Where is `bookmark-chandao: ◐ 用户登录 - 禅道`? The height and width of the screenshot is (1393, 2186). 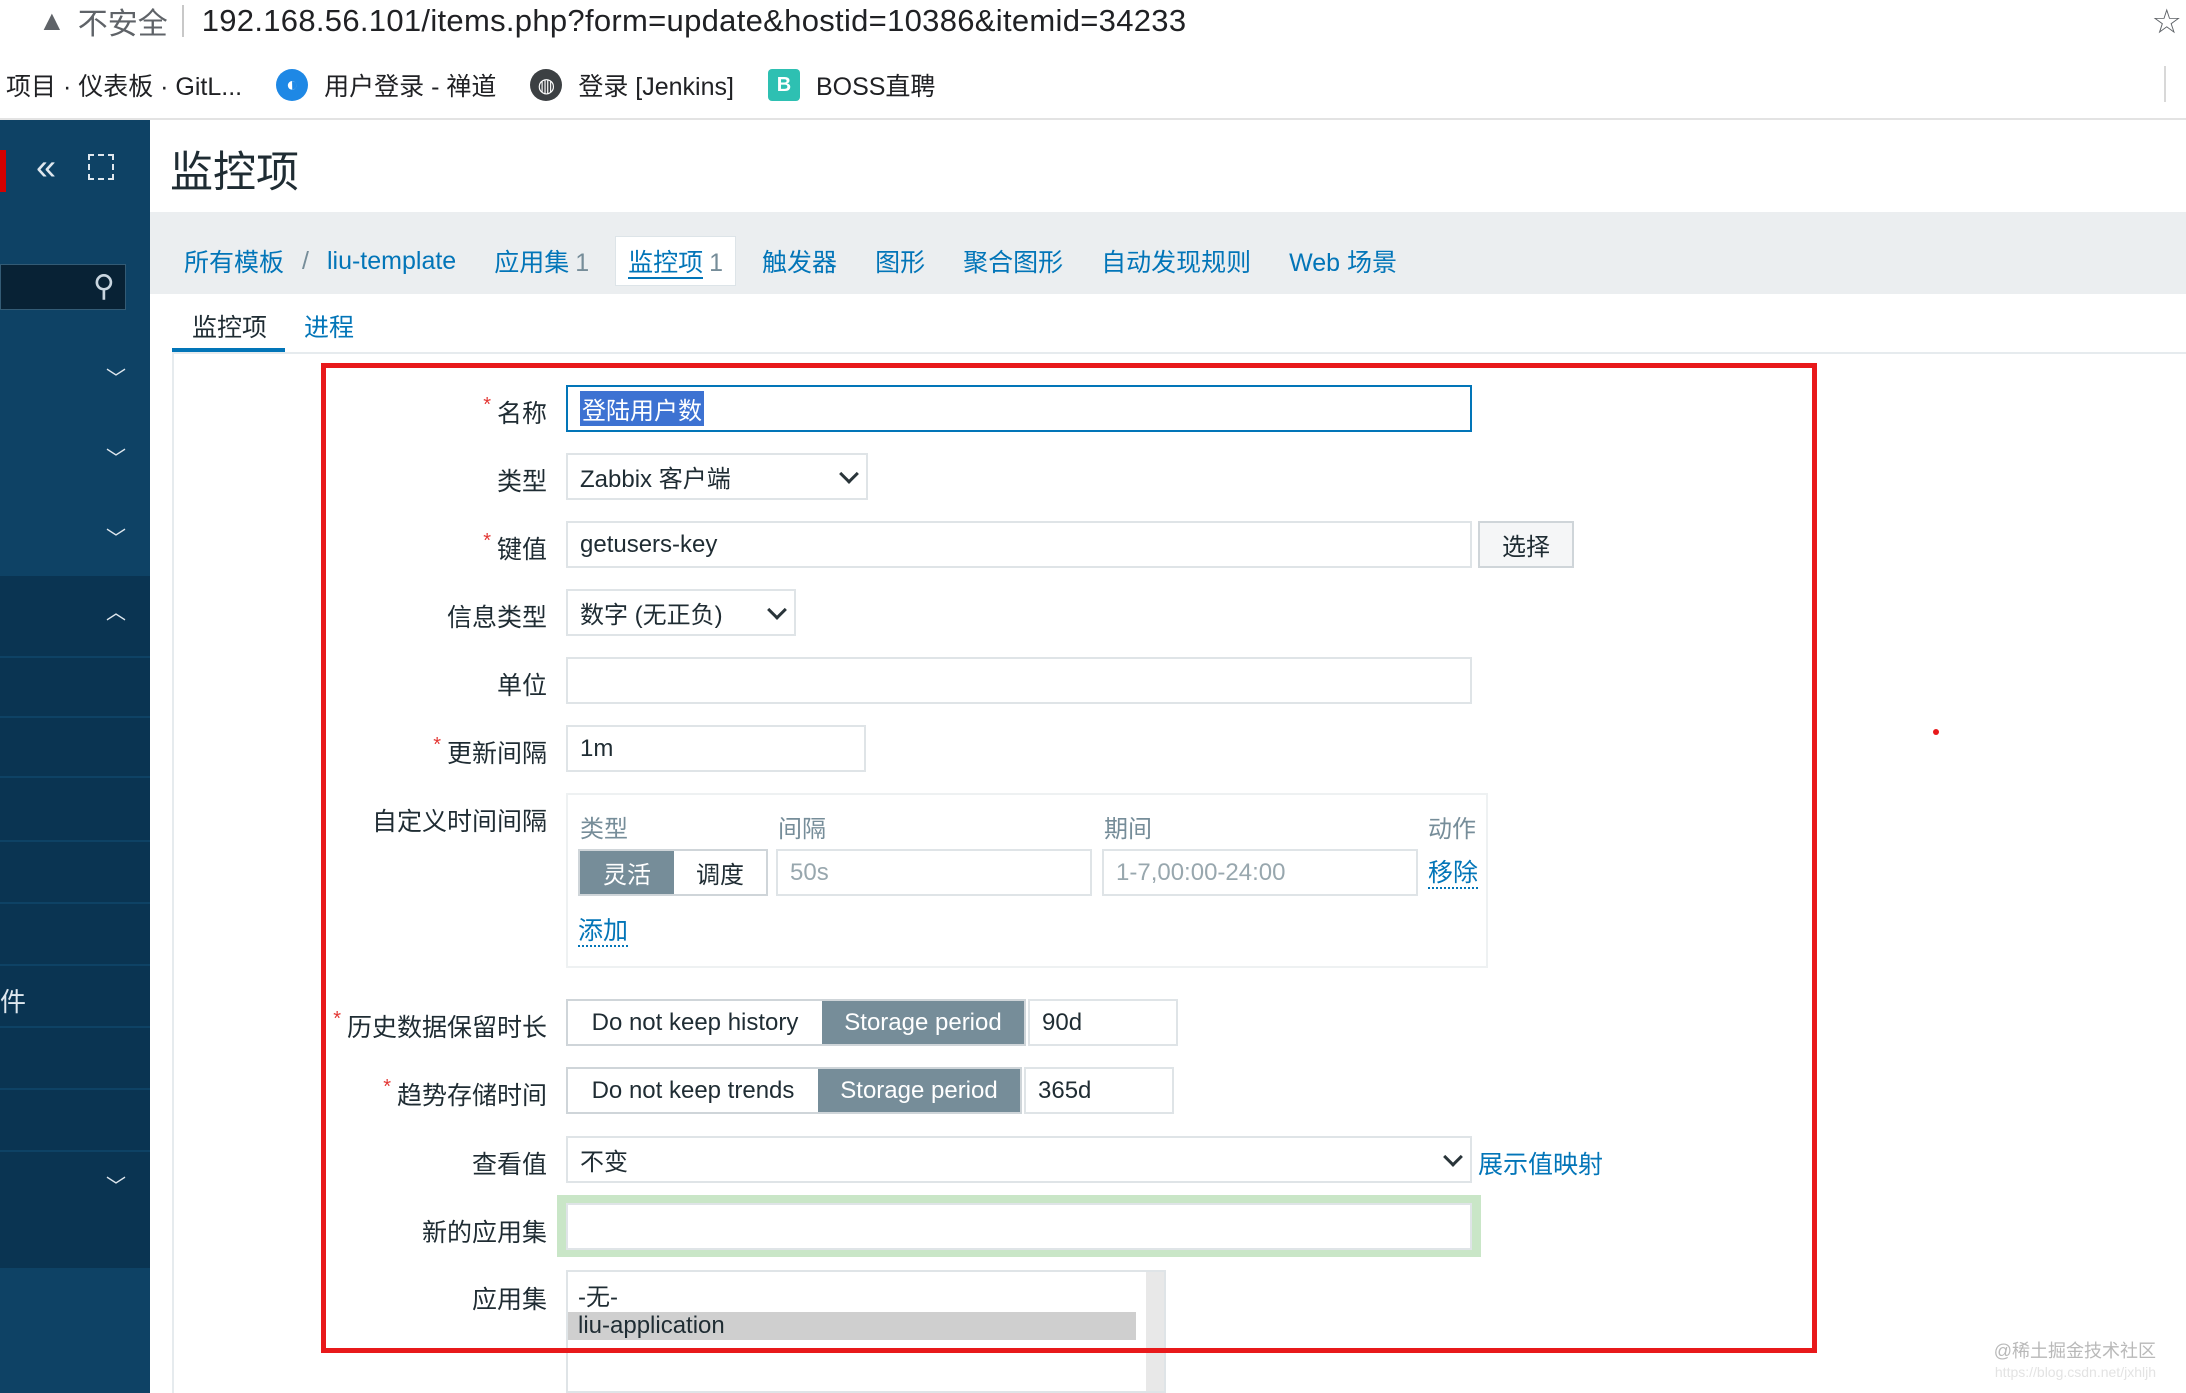 bookmark-chandao: ◐ 用户登录 - 禅道 is located at coordinates (386, 85).